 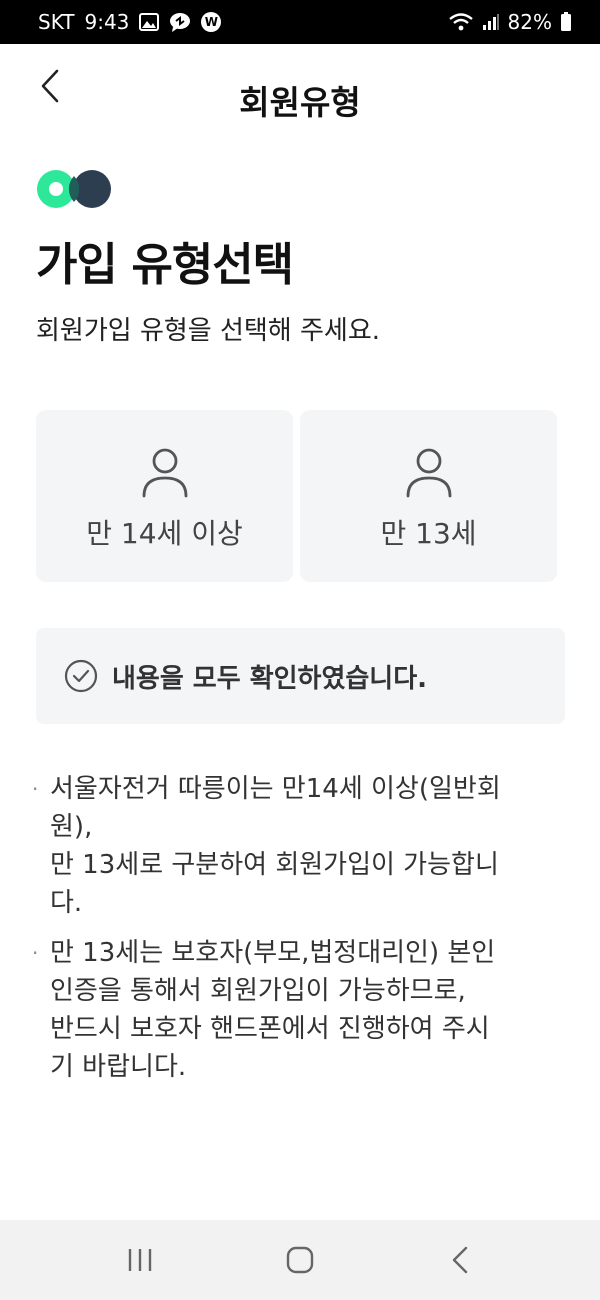 What do you see at coordinates (180, 22) in the screenshot?
I see `chat-icon` at bounding box center [180, 22].